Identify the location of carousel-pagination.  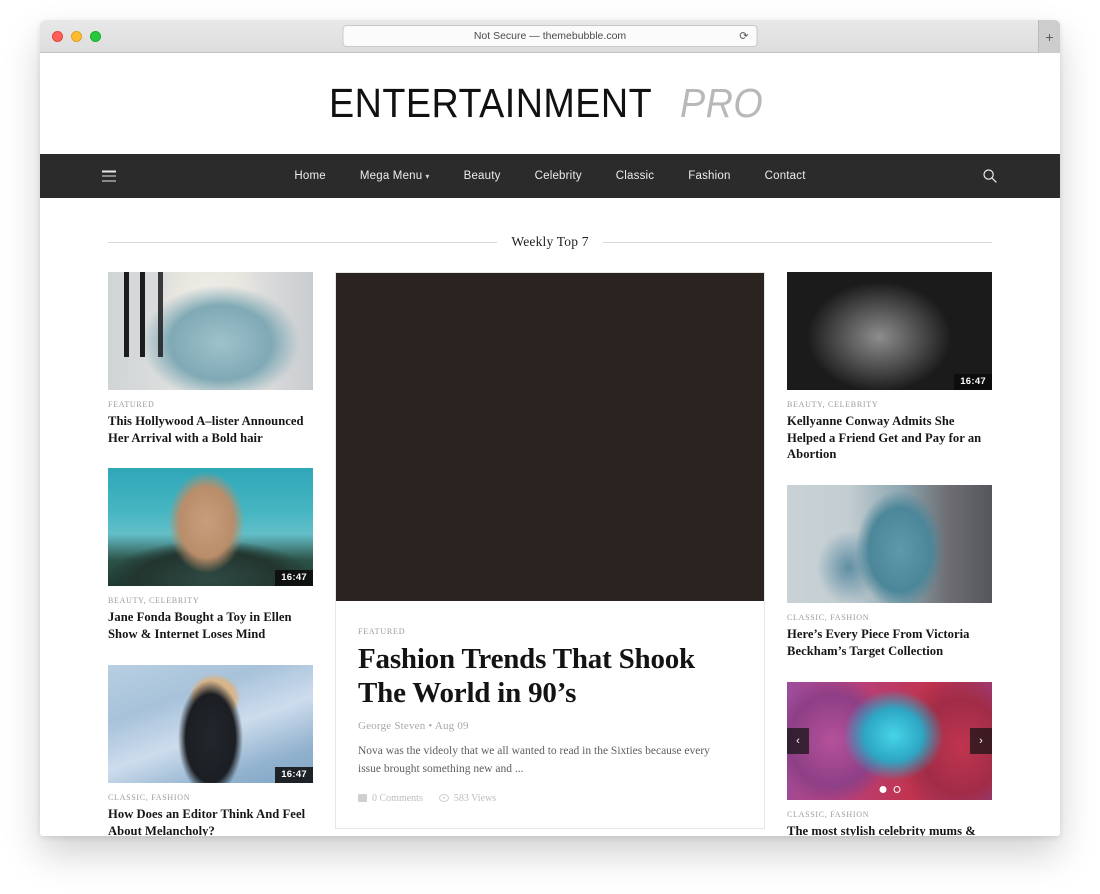
(889, 789).